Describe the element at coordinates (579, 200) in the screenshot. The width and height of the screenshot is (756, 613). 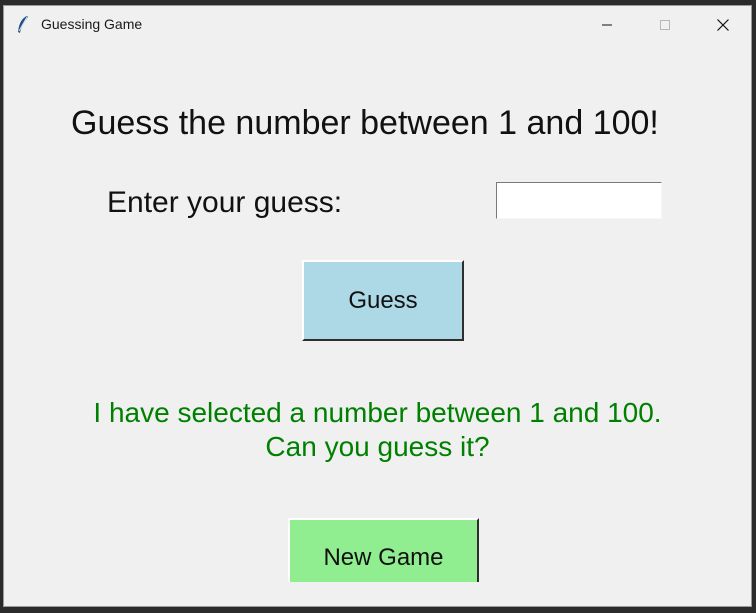
I see `guess-input` at that location.